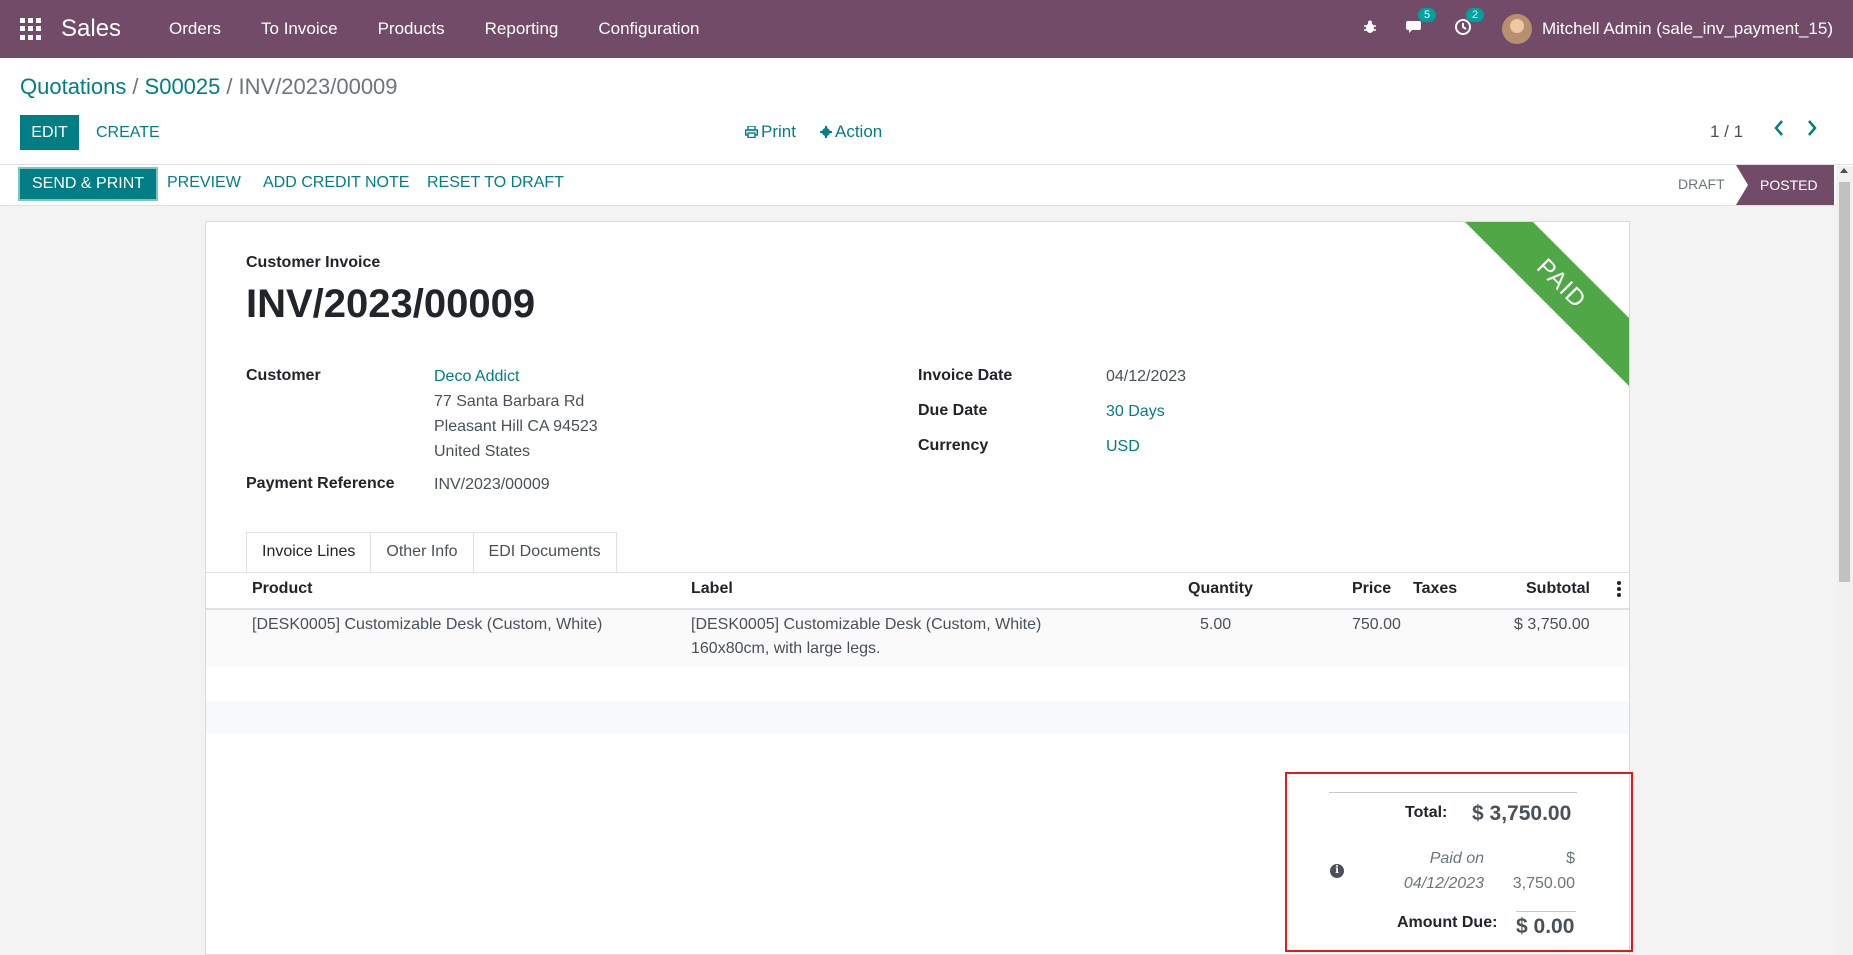 This screenshot has width=1853, height=955. Describe the element at coordinates (1546, 911) in the screenshot. I see `amount-due-divider` at that location.